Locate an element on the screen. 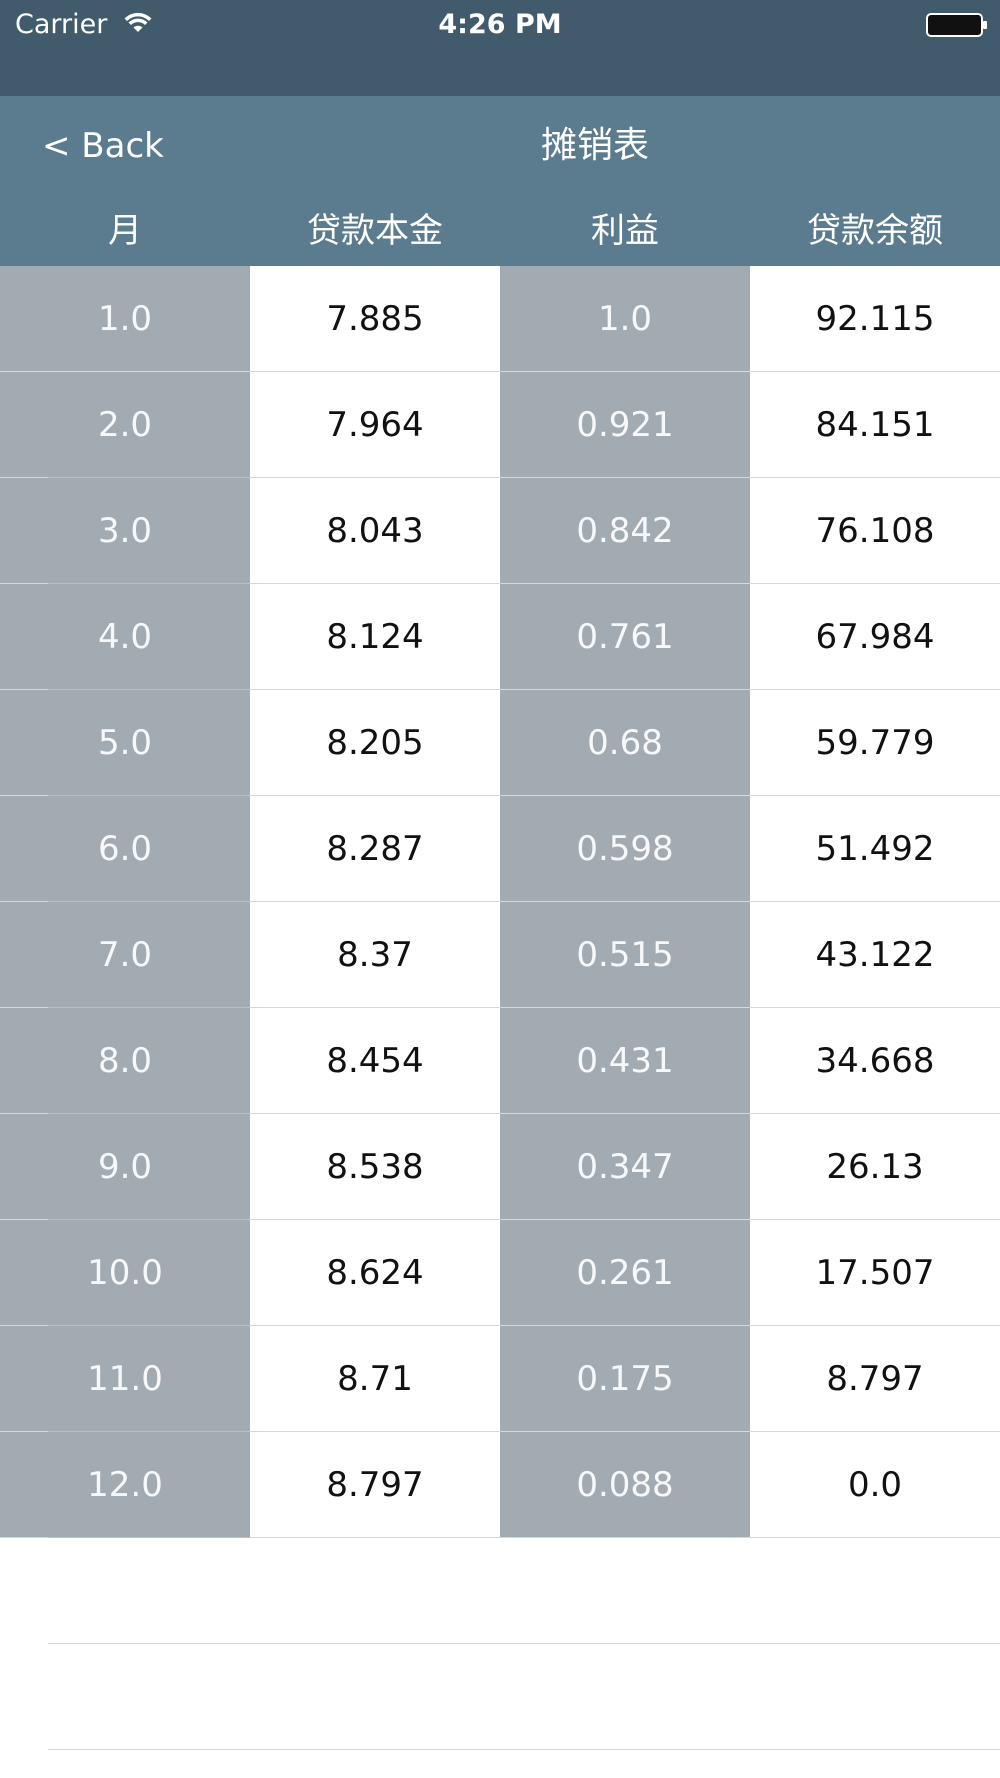  month-cell: 6.0 is located at coordinates (125, 849).